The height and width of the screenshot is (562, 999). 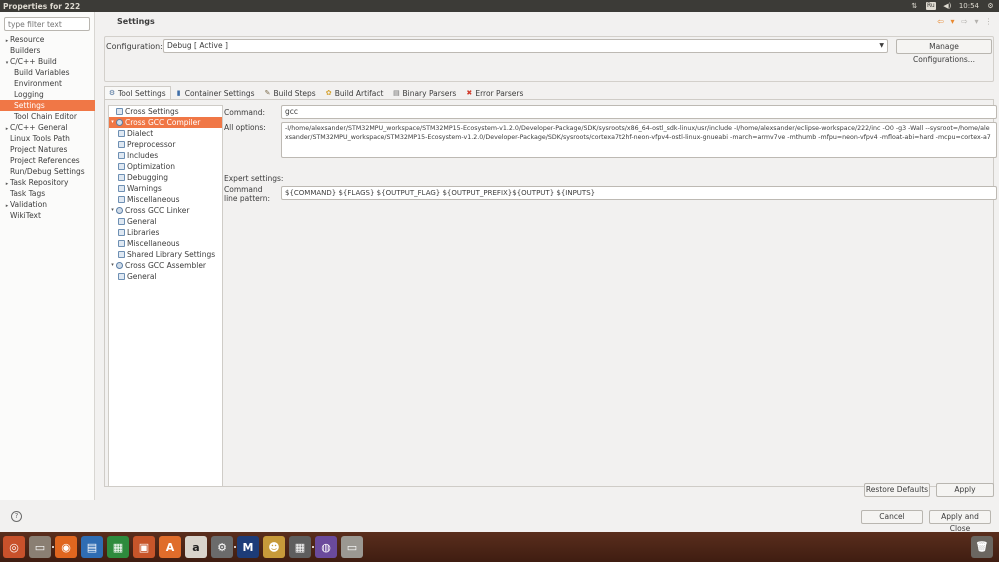 What do you see at coordinates (274, 547) in the screenshot?
I see `gimp-icon: ☻` at bounding box center [274, 547].